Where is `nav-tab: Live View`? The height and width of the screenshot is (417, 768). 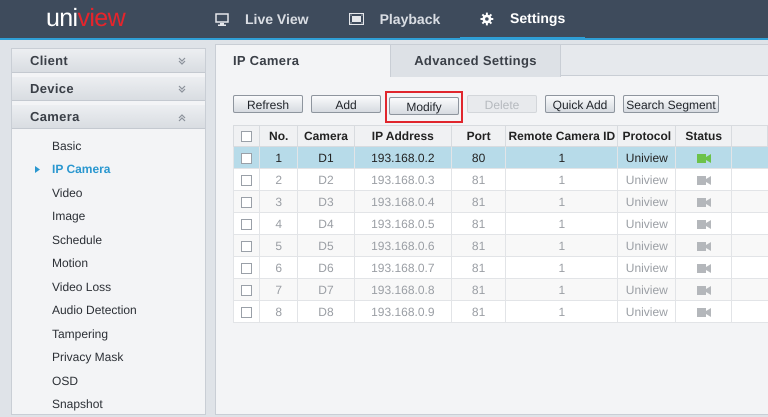
nav-tab: Live View is located at coordinates (262, 19).